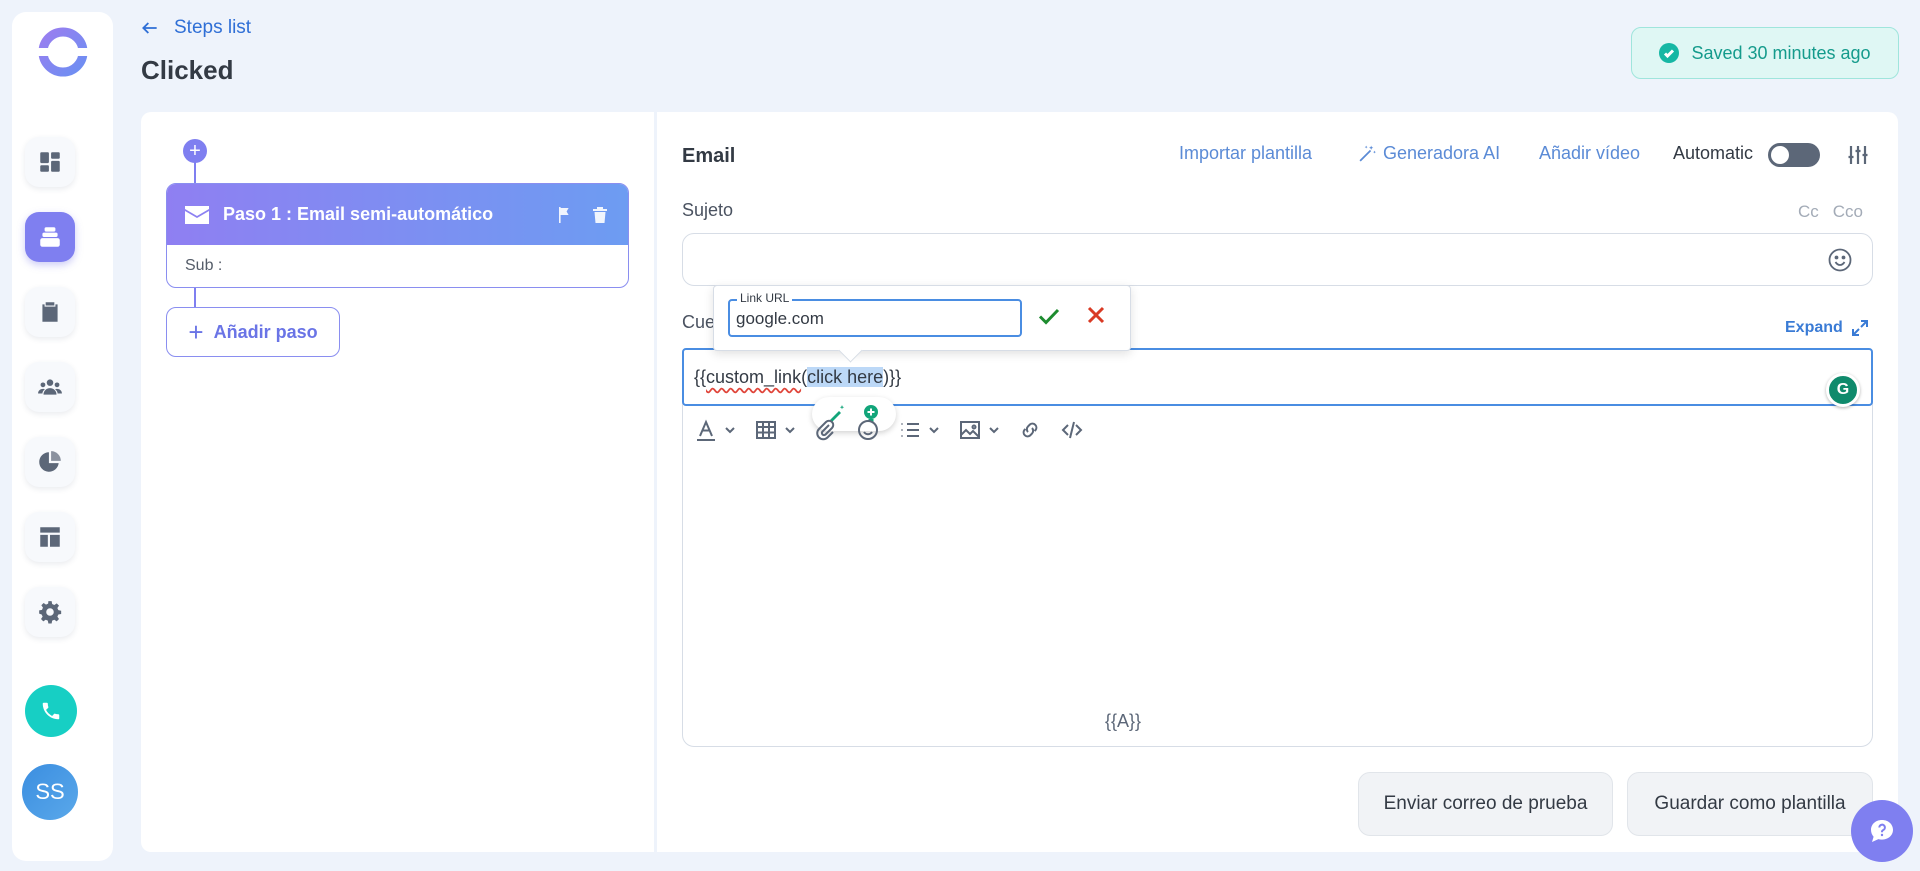 The width and height of the screenshot is (1920, 871). I want to click on sidebar-item-contacts, so click(50, 387).